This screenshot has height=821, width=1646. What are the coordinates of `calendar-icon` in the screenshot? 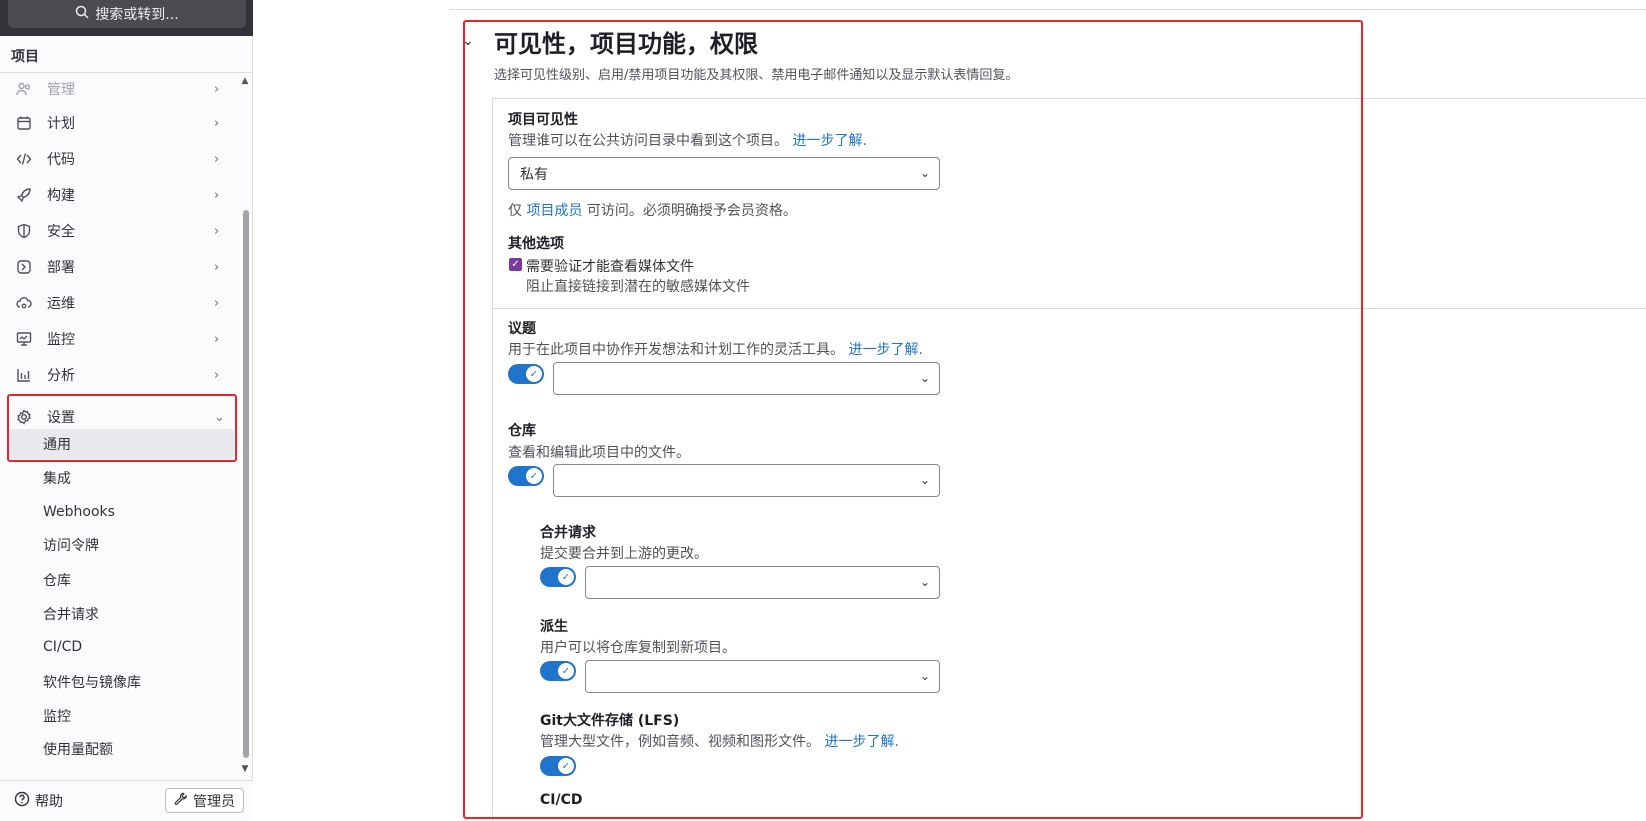 It's located at (24, 123).